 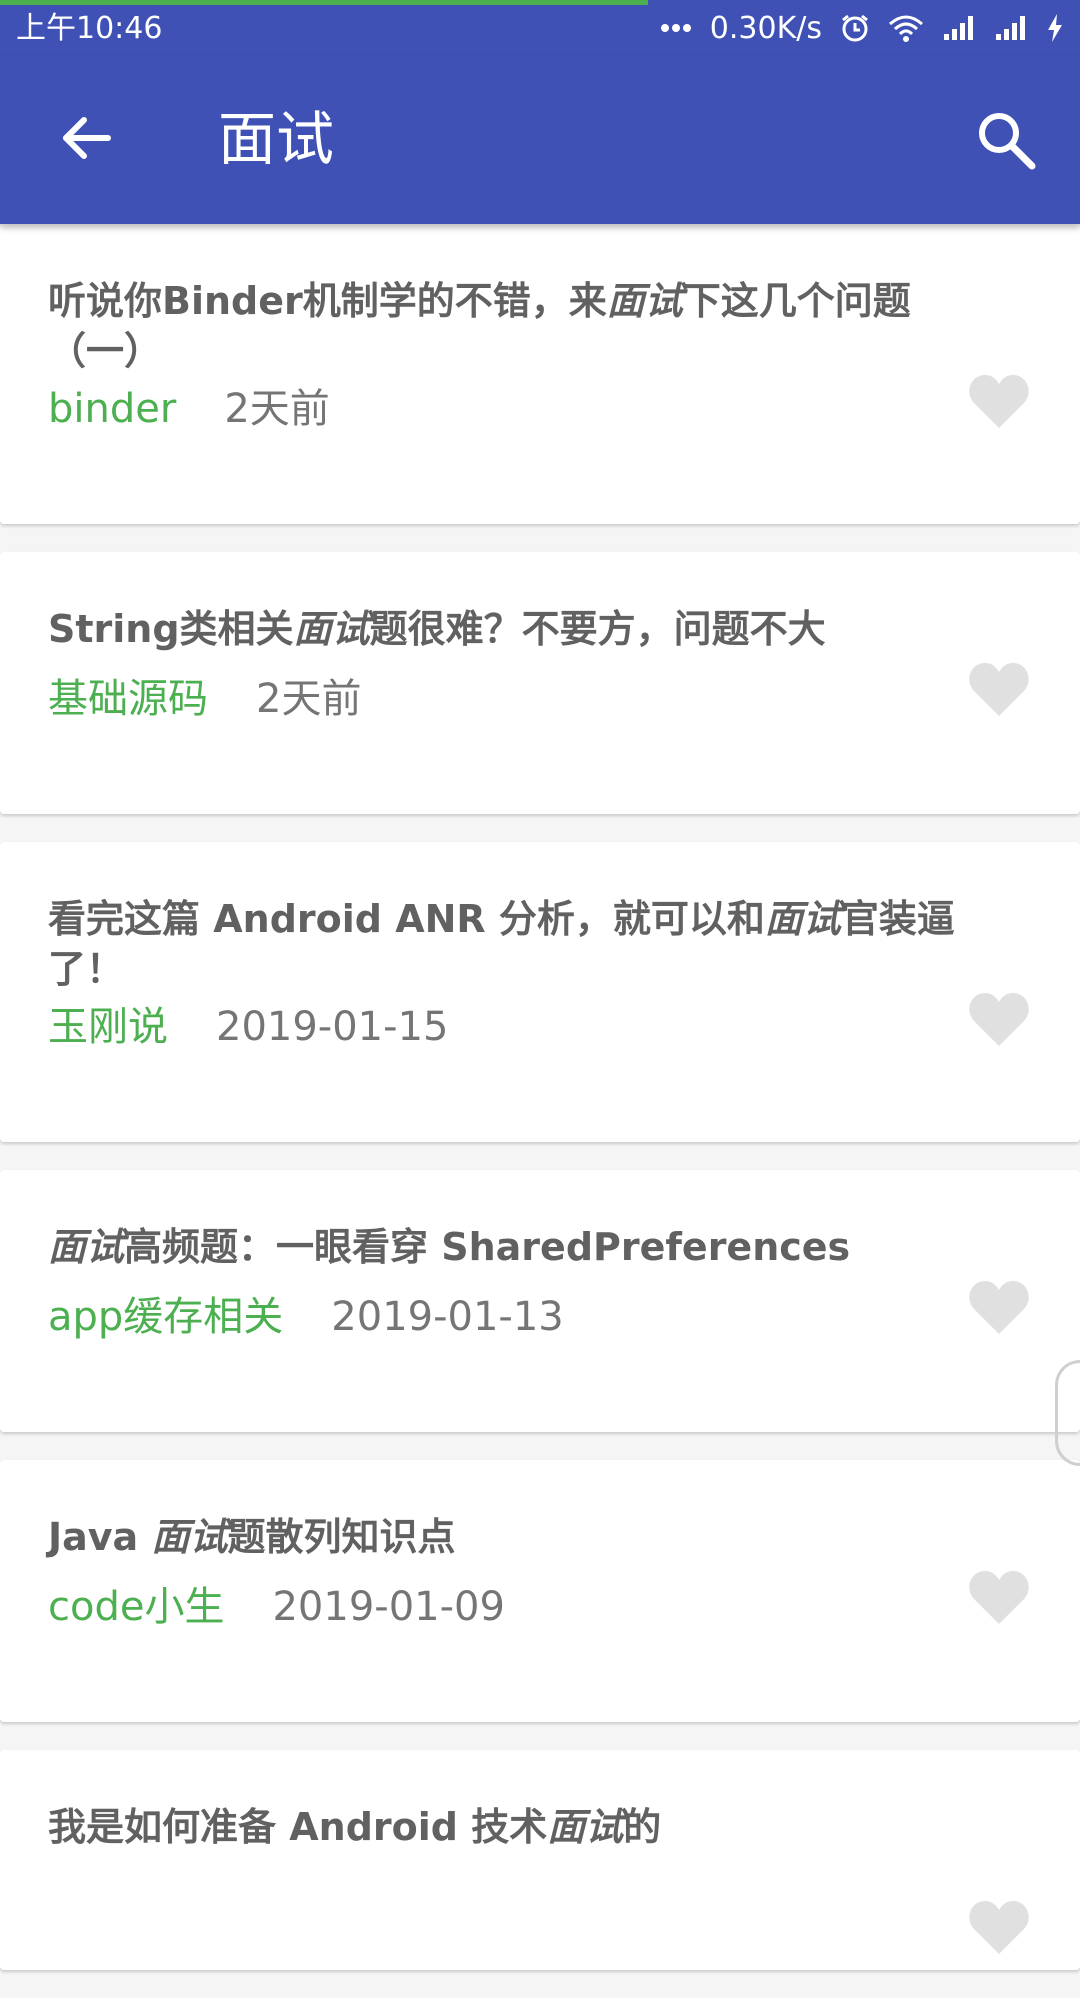 What do you see at coordinates (298, 1827) in the screenshot?
I see `title-text: 我是如何准备 Android 技术` at bounding box center [298, 1827].